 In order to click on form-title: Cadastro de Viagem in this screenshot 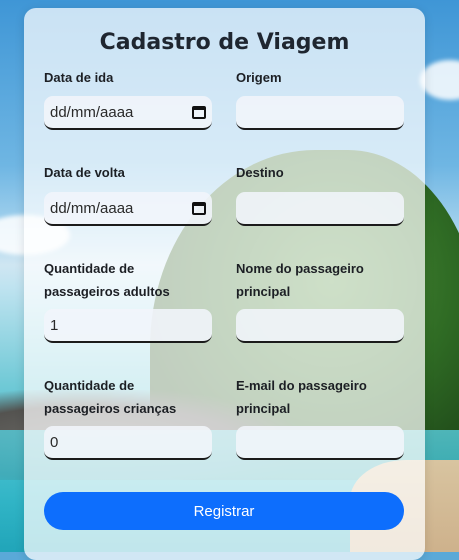, I will do `click(224, 42)`.